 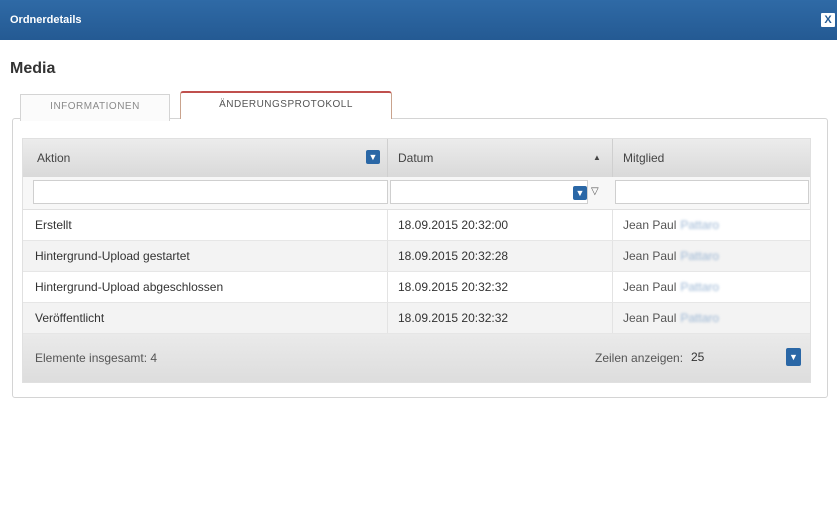 I want to click on funnel-icon: ▽, so click(x=595, y=191).